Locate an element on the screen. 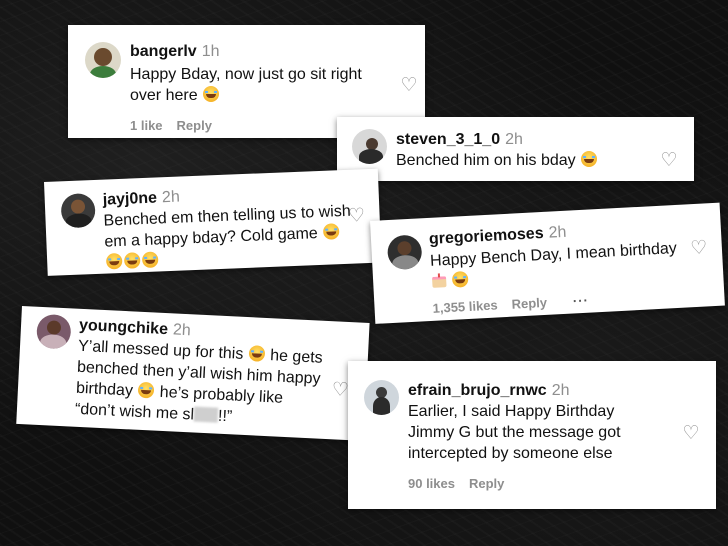  birthday-cake-emoji is located at coordinates (439, 280).